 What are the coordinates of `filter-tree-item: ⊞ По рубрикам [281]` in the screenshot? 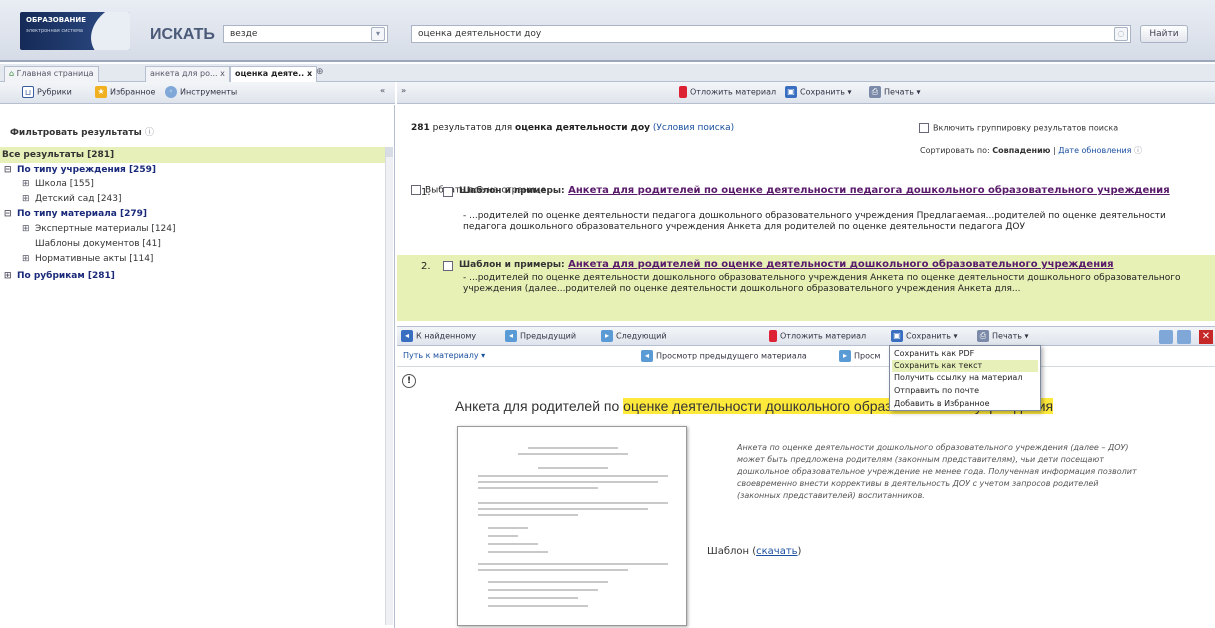 It's located at (59, 276).